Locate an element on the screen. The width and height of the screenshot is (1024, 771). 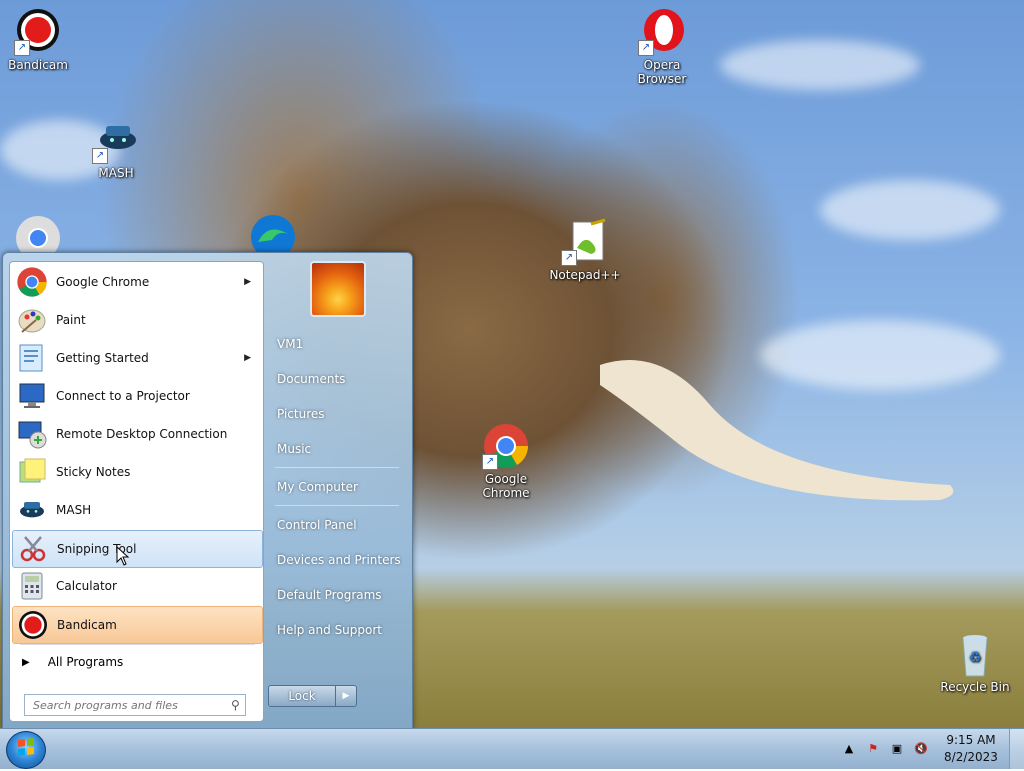
lock-control: Lock ▶ is located at coordinates (313, 696).